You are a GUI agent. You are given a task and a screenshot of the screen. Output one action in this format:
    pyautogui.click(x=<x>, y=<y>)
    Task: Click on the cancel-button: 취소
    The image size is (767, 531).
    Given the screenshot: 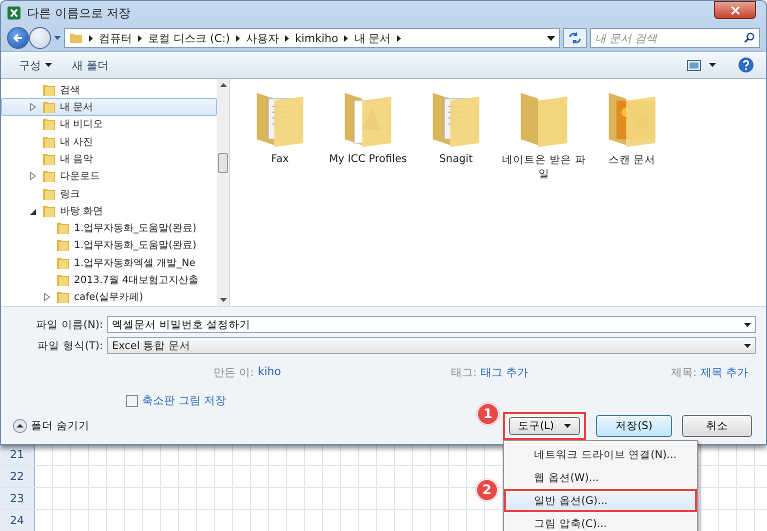 What is the action you would take?
    pyautogui.click(x=717, y=426)
    